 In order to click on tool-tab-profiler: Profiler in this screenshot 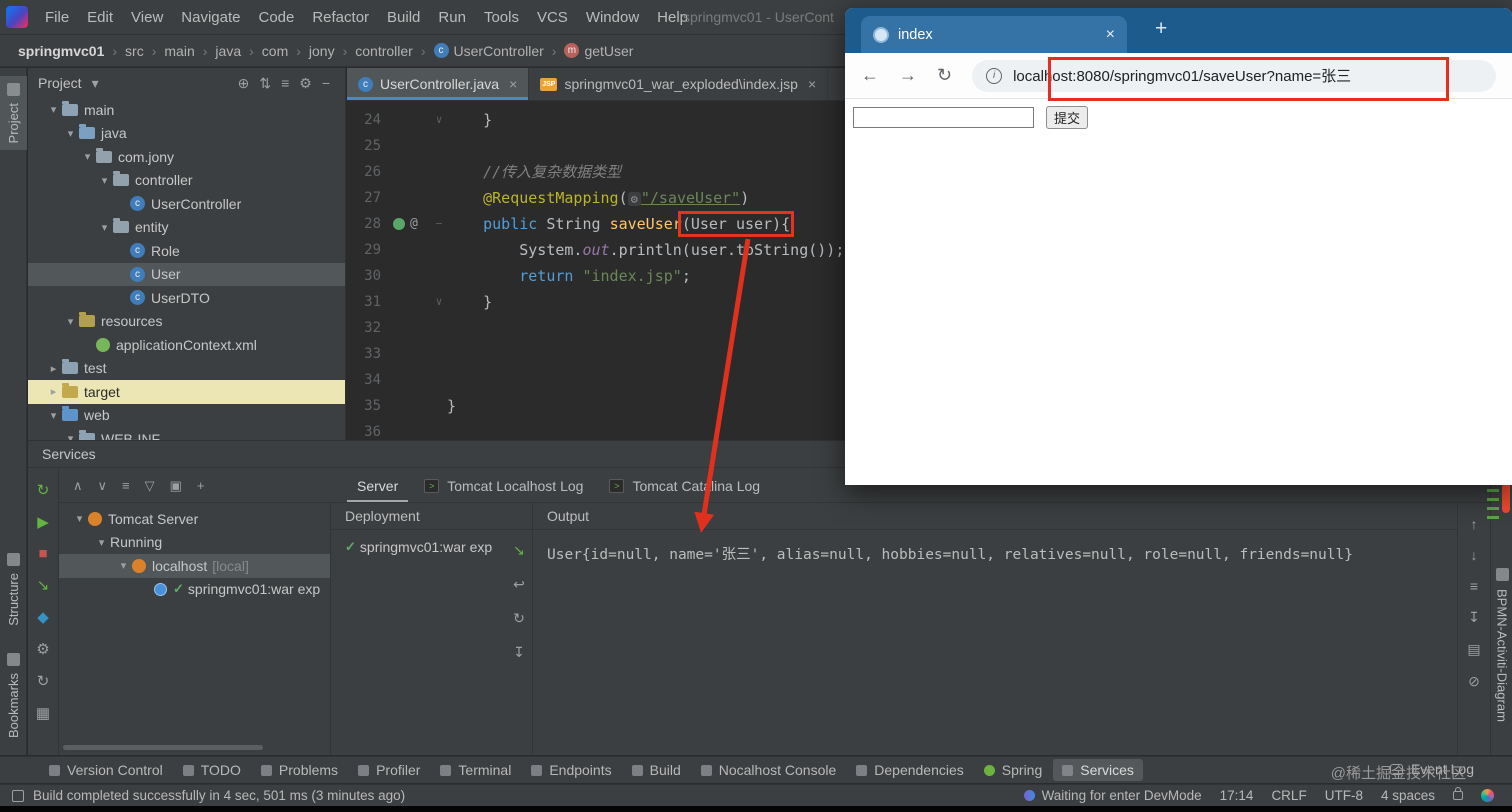, I will do `click(389, 770)`.